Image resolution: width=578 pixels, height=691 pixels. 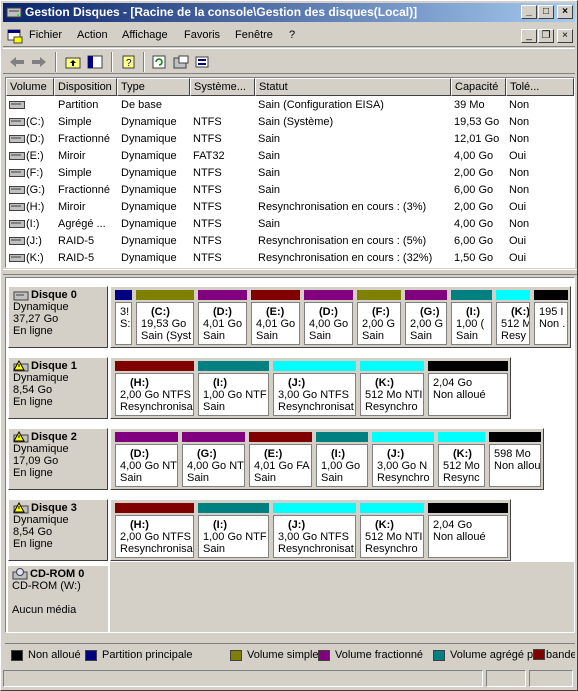 I want to click on partition-info: (I:) 1,00 Go Sain, so click(x=342, y=465).